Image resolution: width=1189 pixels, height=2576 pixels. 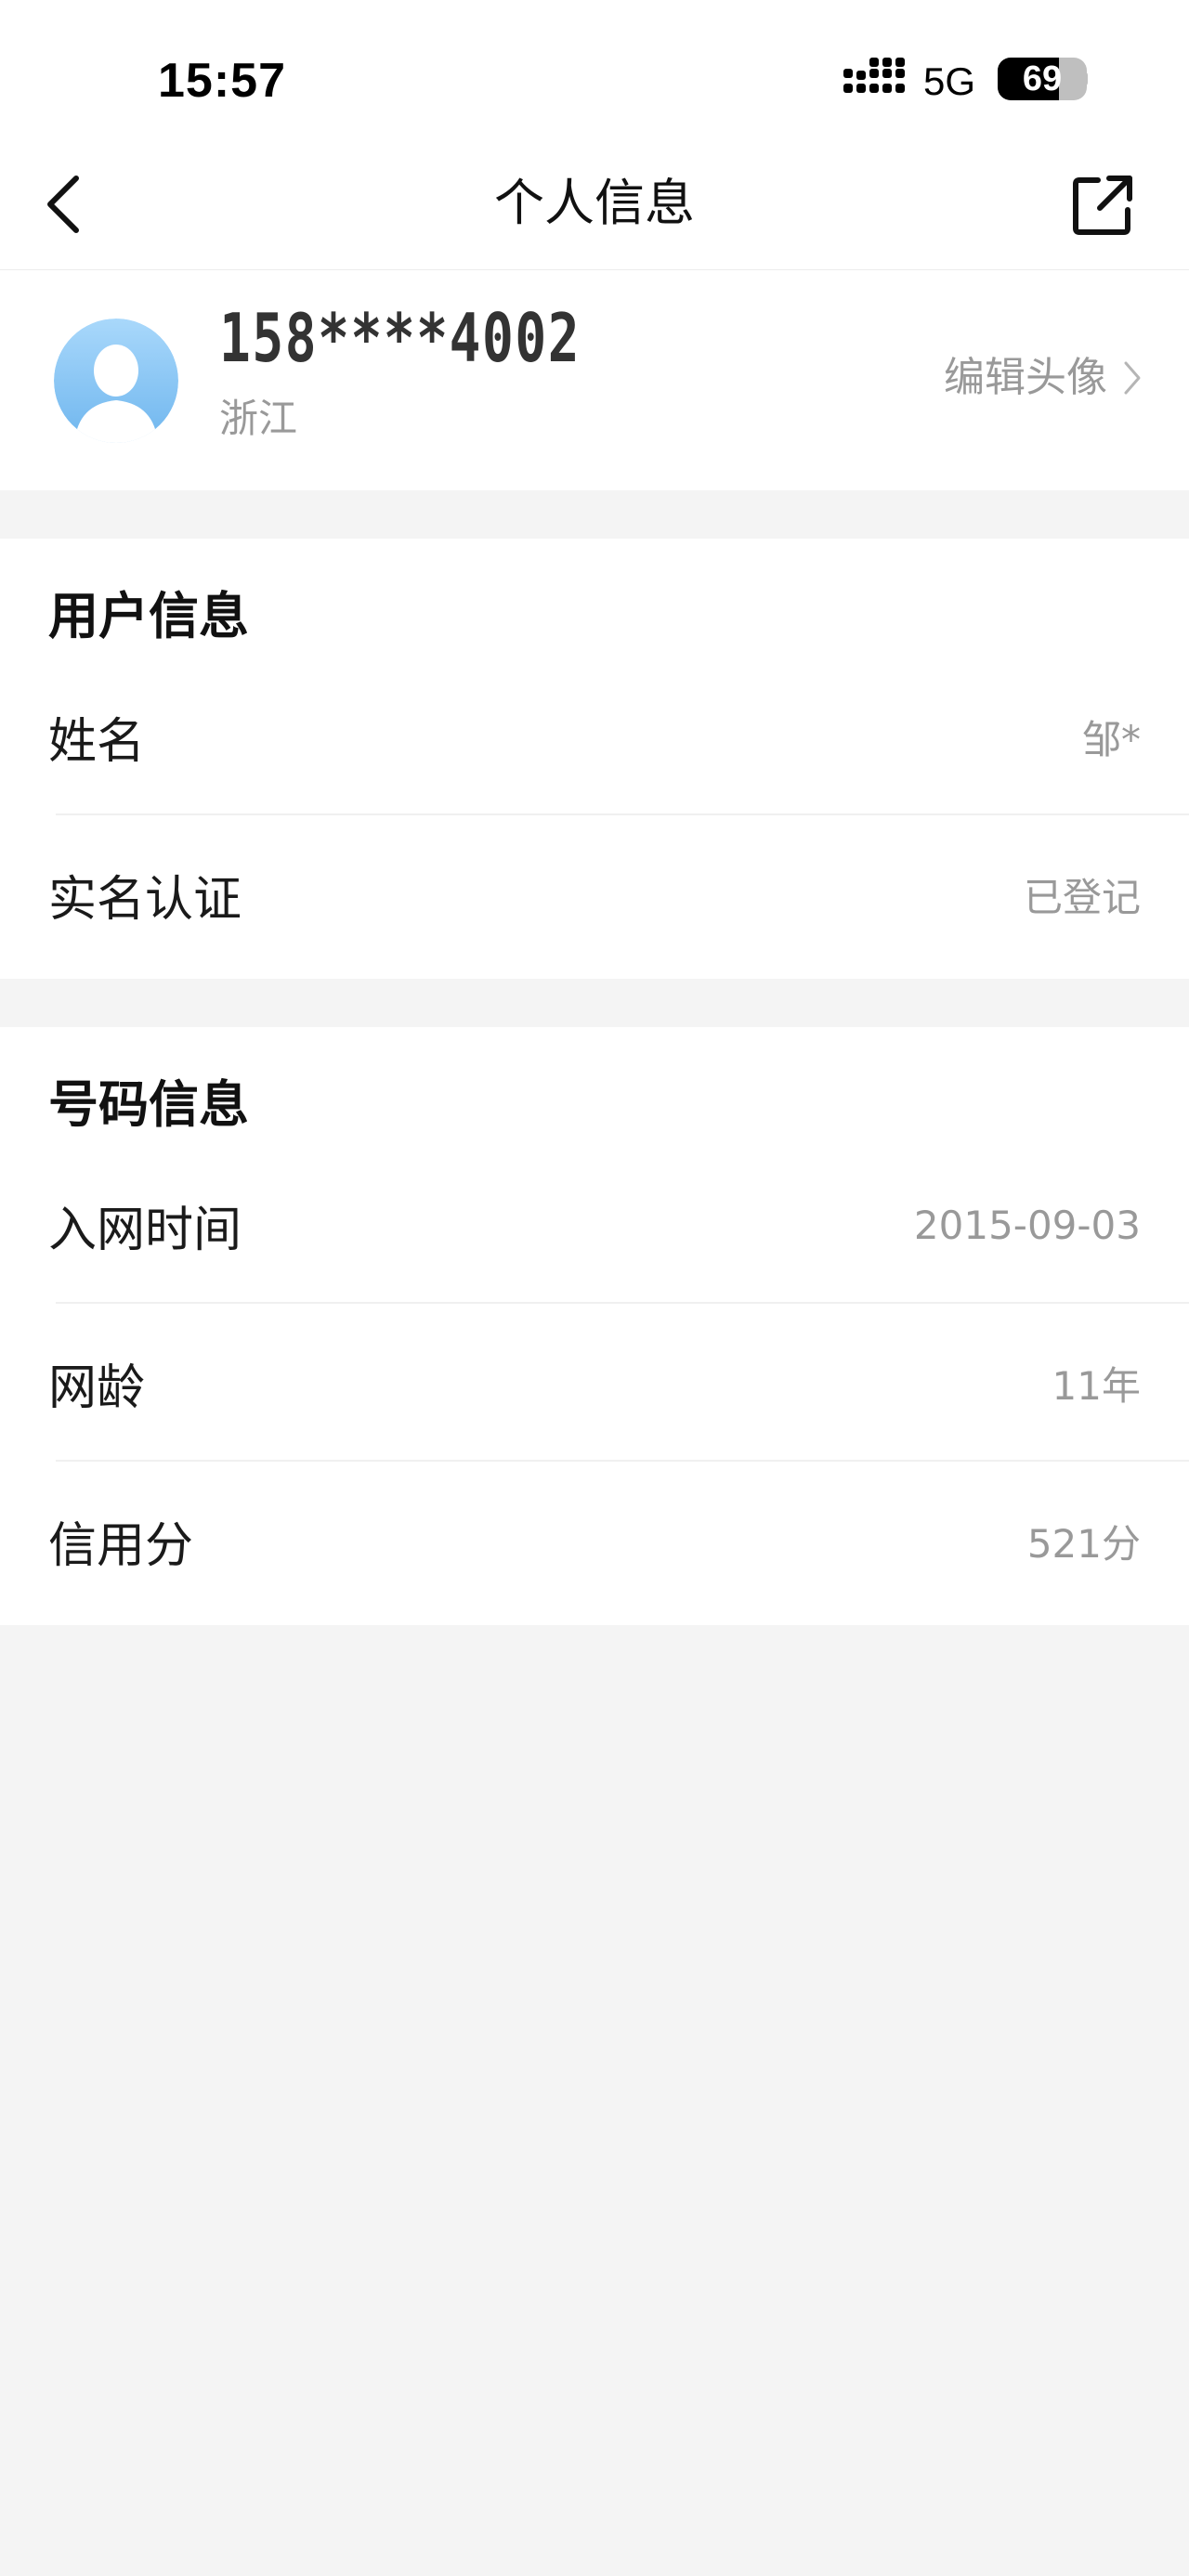 What do you see at coordinates (1084, 1544) in the screenshot?
I see `row-value: 521分` at bounding box center [1084, 1544].